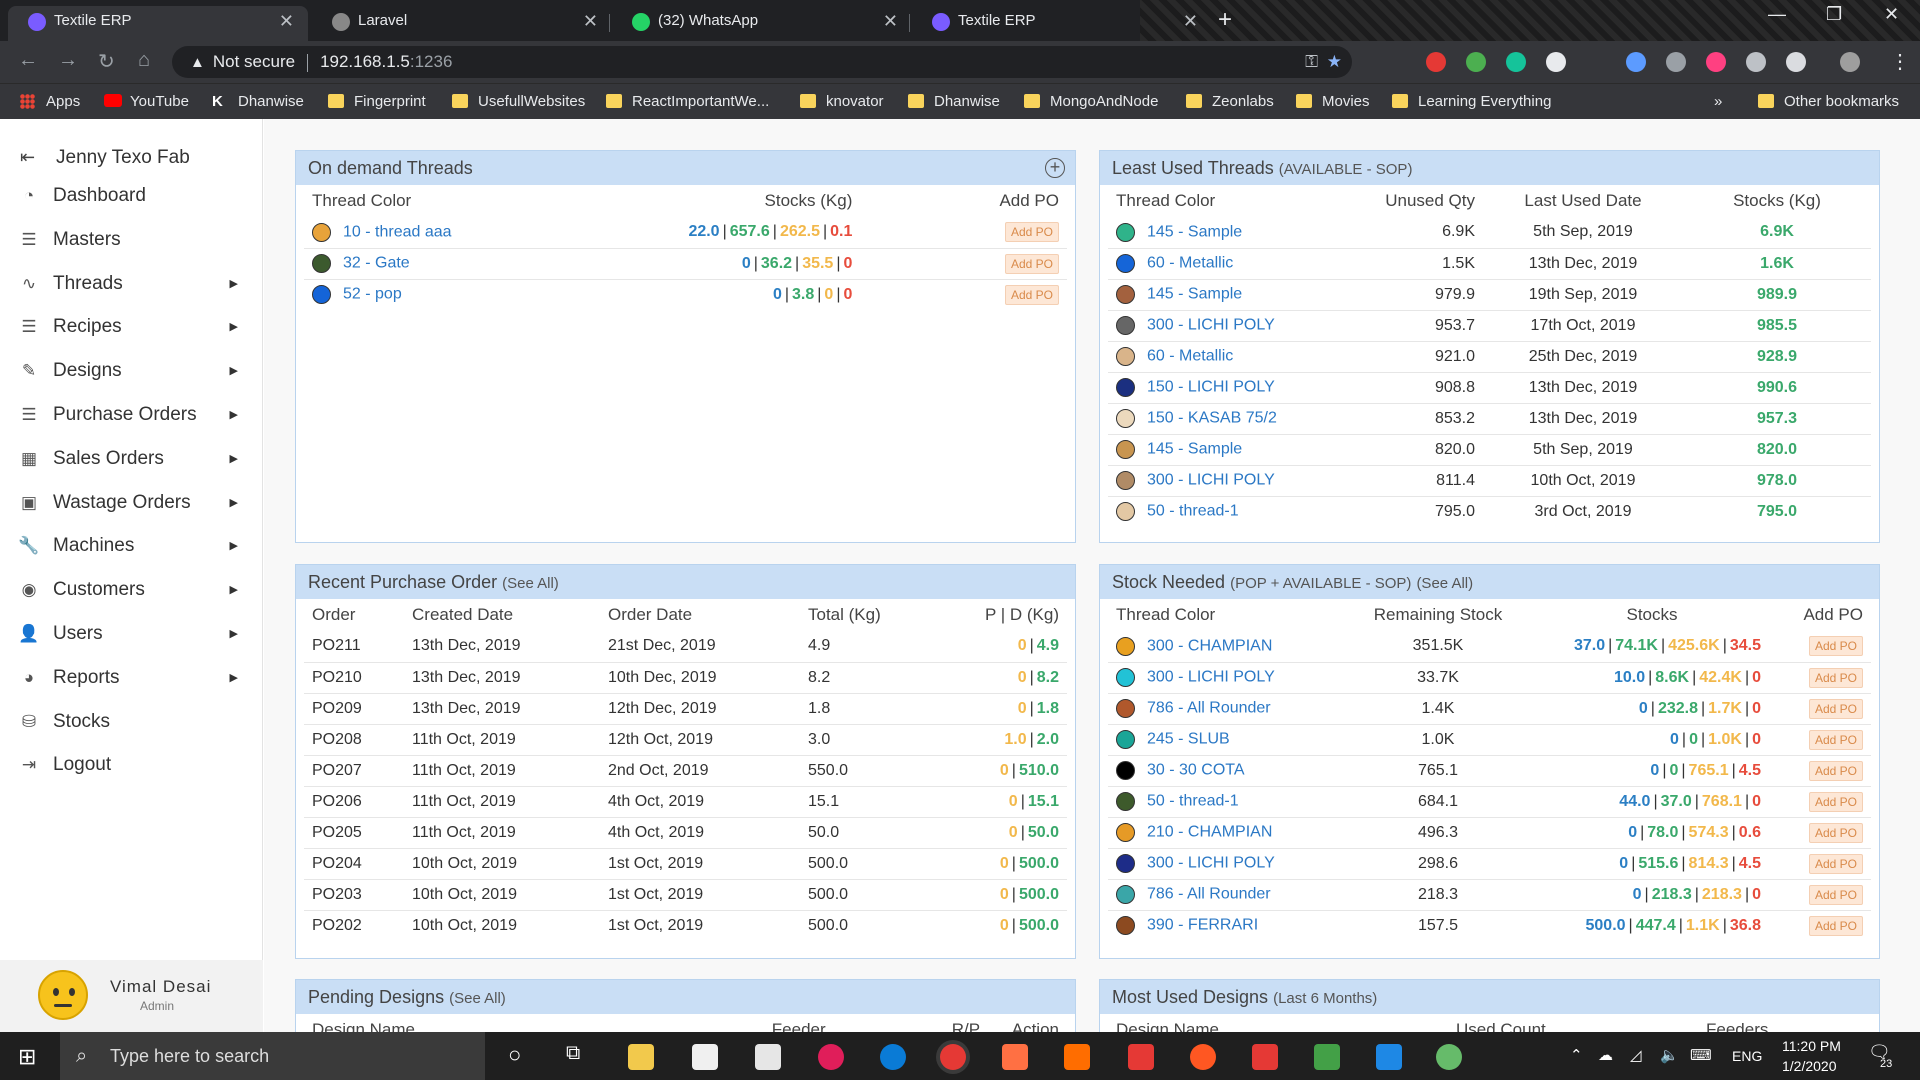  I want to click on thread-link: 150 - LICHI POLY, so click(1211, 387).